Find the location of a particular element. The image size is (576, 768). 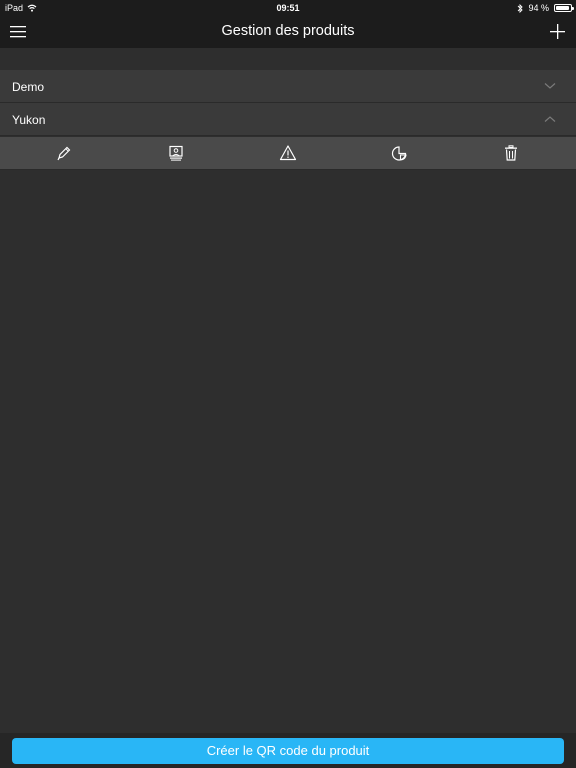

product-list: Demo Yukon is located at coordinates (288, 103).